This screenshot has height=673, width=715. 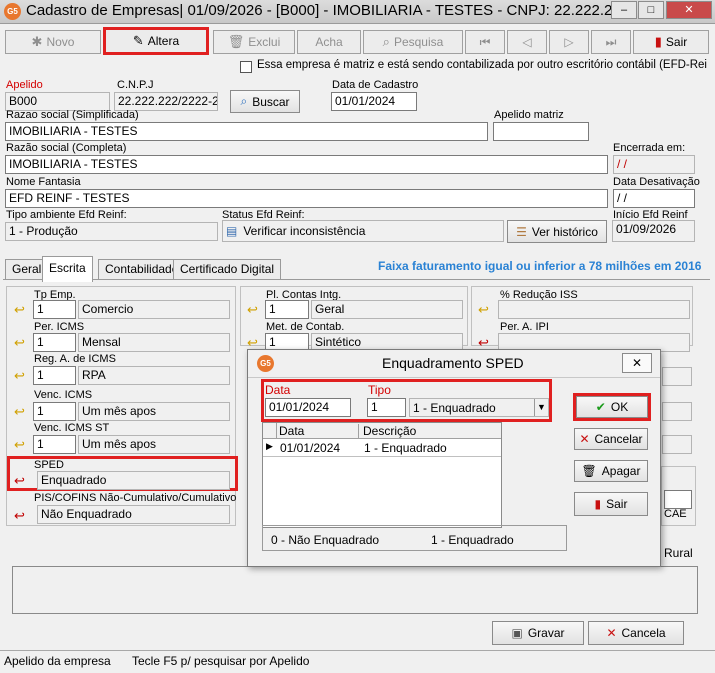 I want to click on reg-icms-code-field: 1, so click(x=54, y=375).